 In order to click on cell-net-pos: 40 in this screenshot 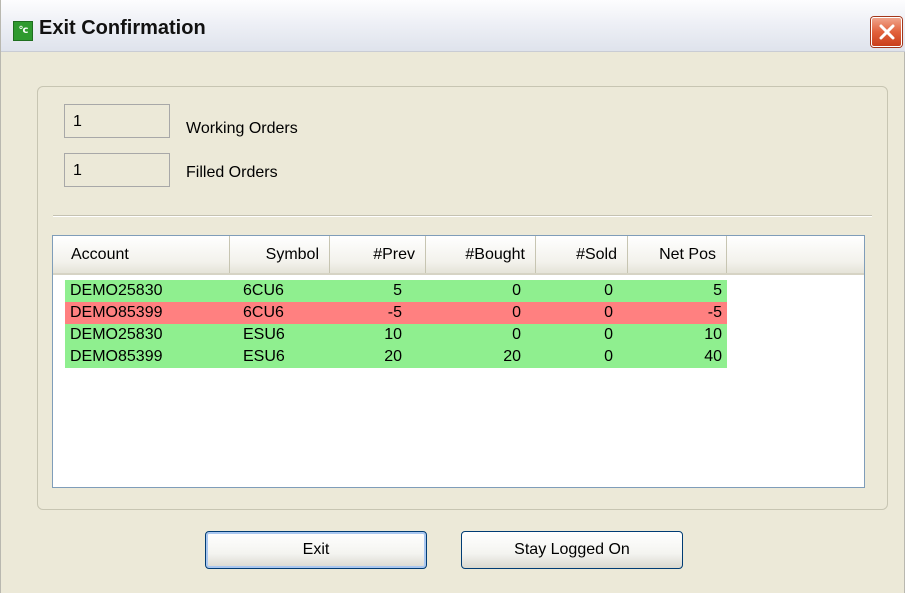, I will do `click(713, 356)`.